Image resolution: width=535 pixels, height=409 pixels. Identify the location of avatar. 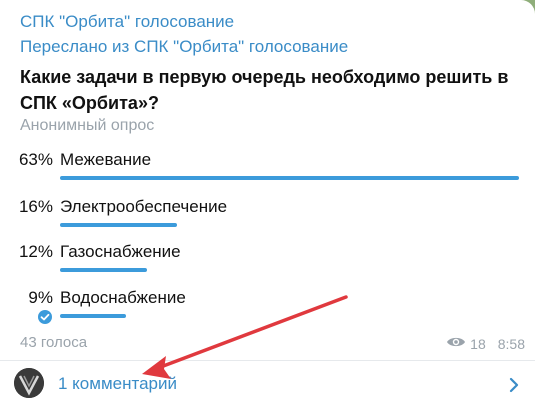
(29, 383).